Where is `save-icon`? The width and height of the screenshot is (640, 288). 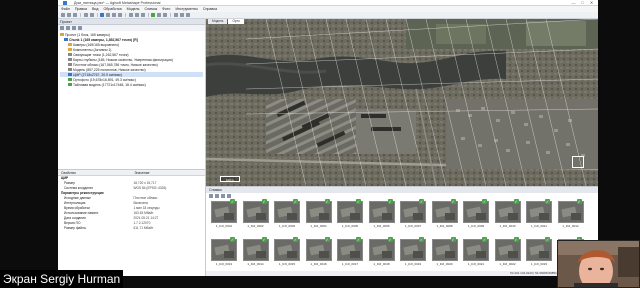
save-icon is located at coordinates (75, 15).